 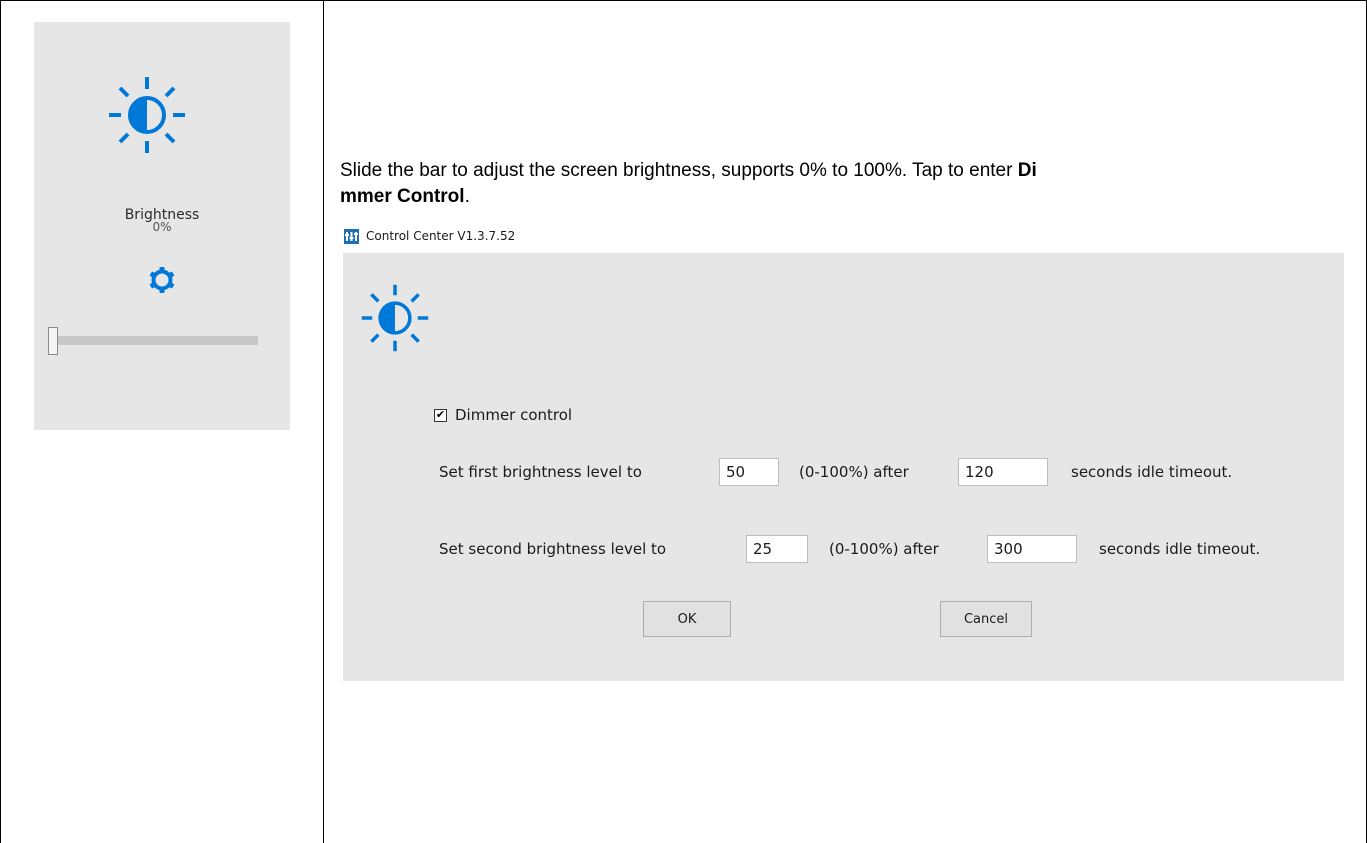 What do you see at coordinates (986, 619) in the screenshot?
I see `cancel-button: Cancel` at bounding box center [986, 619].